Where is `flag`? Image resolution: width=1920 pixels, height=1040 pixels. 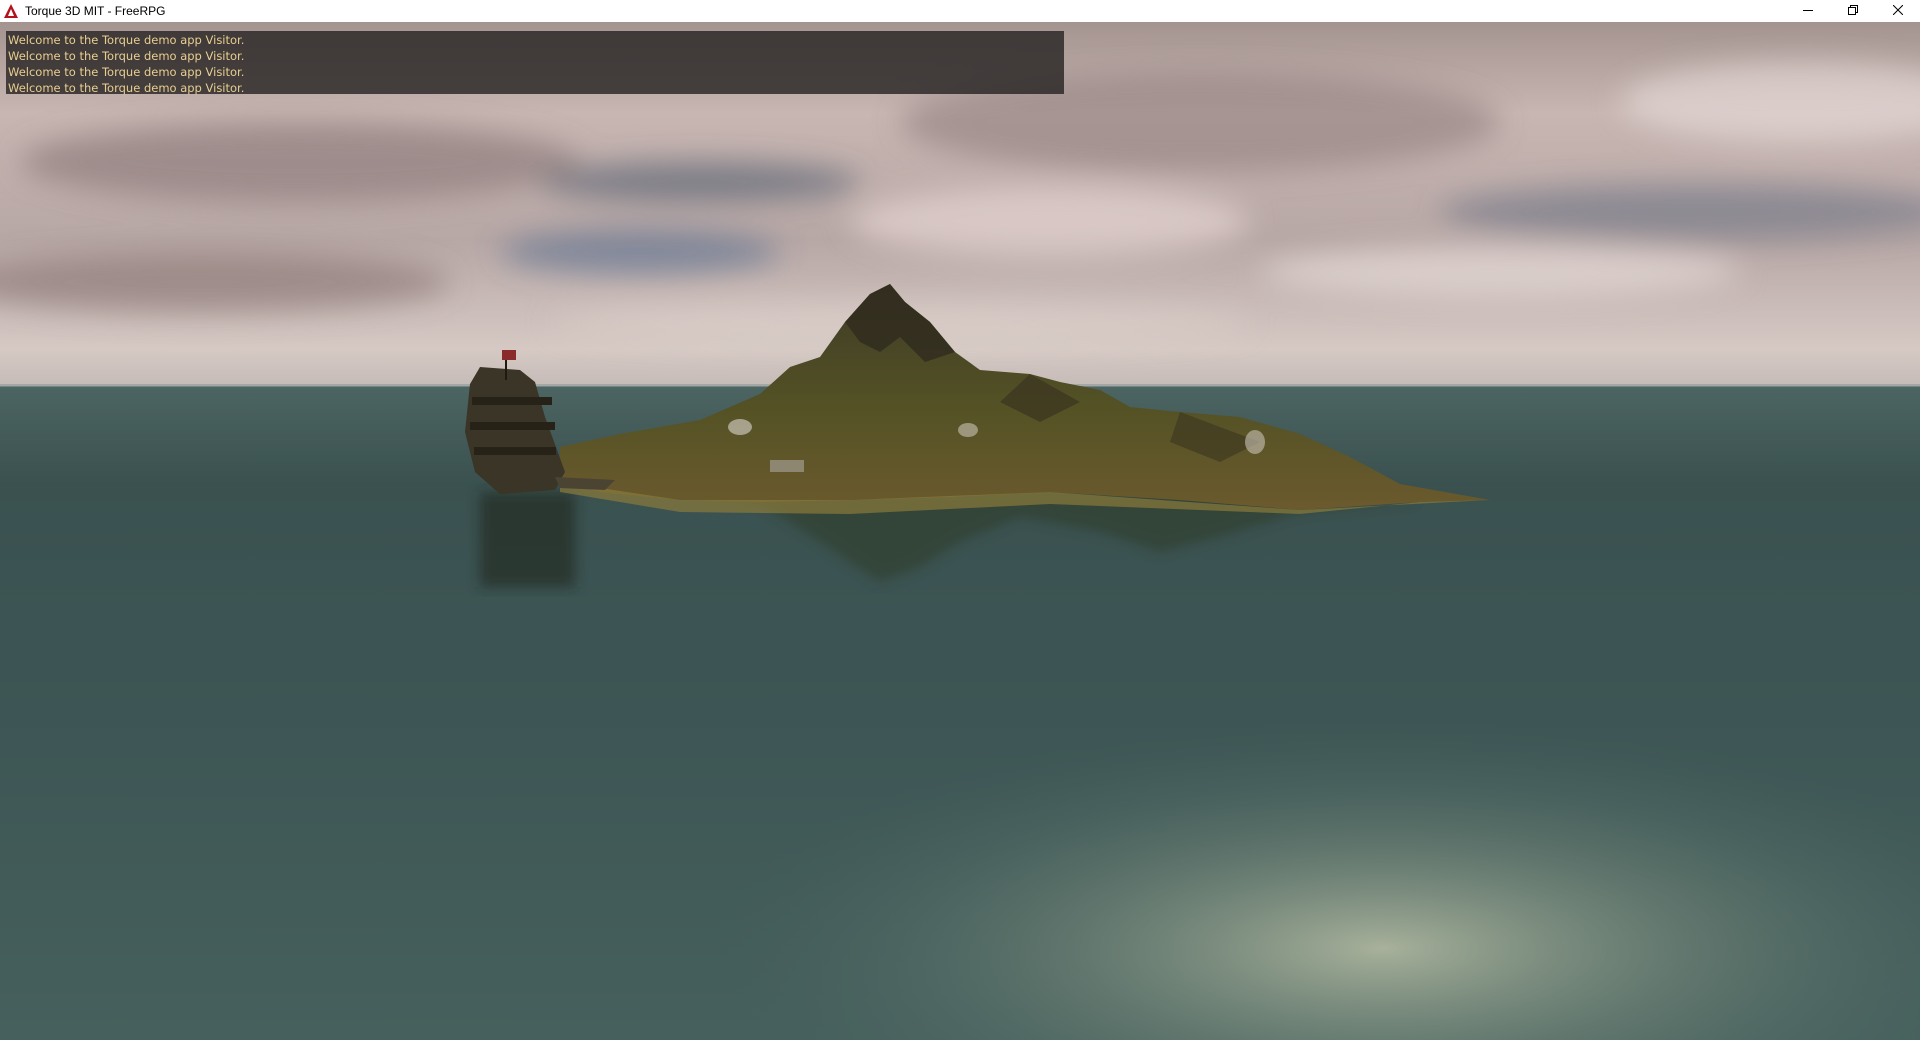 flag is located at coordinates (509, 355).